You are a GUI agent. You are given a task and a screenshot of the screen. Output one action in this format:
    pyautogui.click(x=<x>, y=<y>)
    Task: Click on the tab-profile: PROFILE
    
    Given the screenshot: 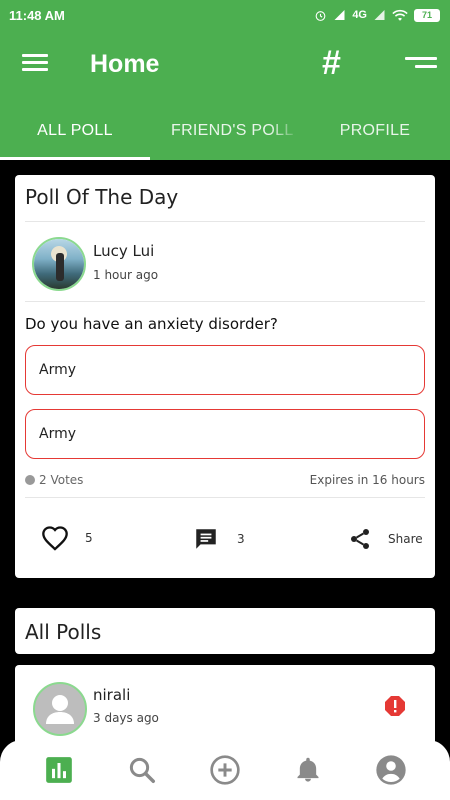 What is the action you would take?
    pyautogui.click(x=375, y=131)
    